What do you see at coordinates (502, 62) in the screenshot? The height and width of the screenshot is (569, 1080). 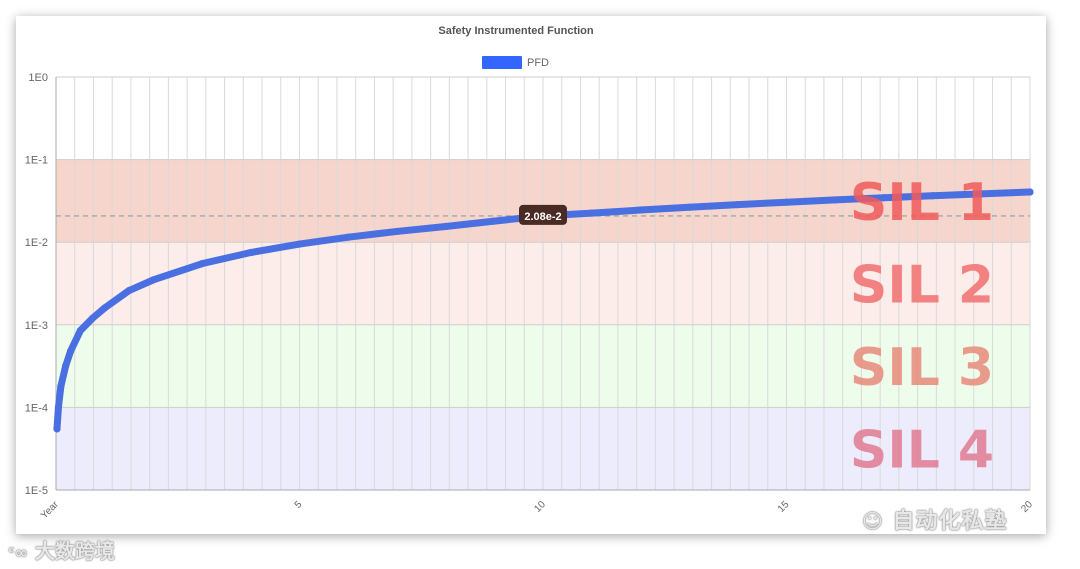 I see `legend-swatch` at bounding box center [502, 62].